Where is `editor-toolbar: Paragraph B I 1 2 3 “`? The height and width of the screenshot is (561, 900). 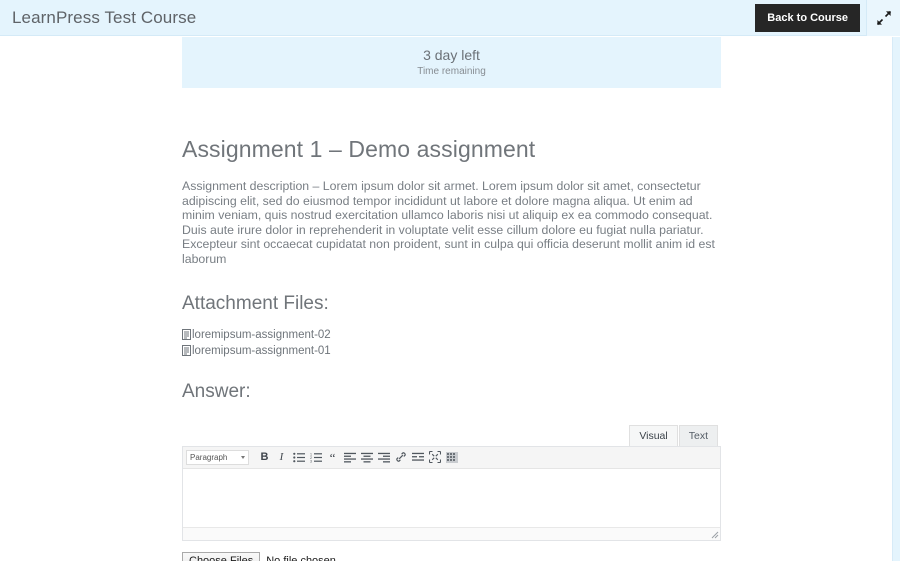 editor-toolbar: Paragraph B I 1 2 3 “ is located at coordinates (451, 457).